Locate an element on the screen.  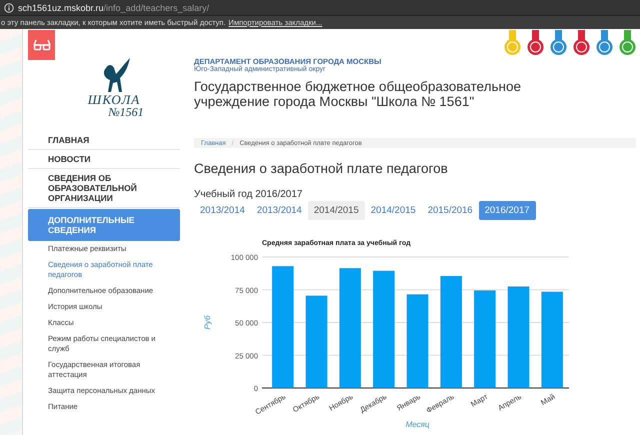
menu-item: СВЕДЕНИЯ ОБ ОБРАЗОВАТЕЛЬНОЙ ОРГАНИЗАЦИИ is located at coordinates (104, 188).